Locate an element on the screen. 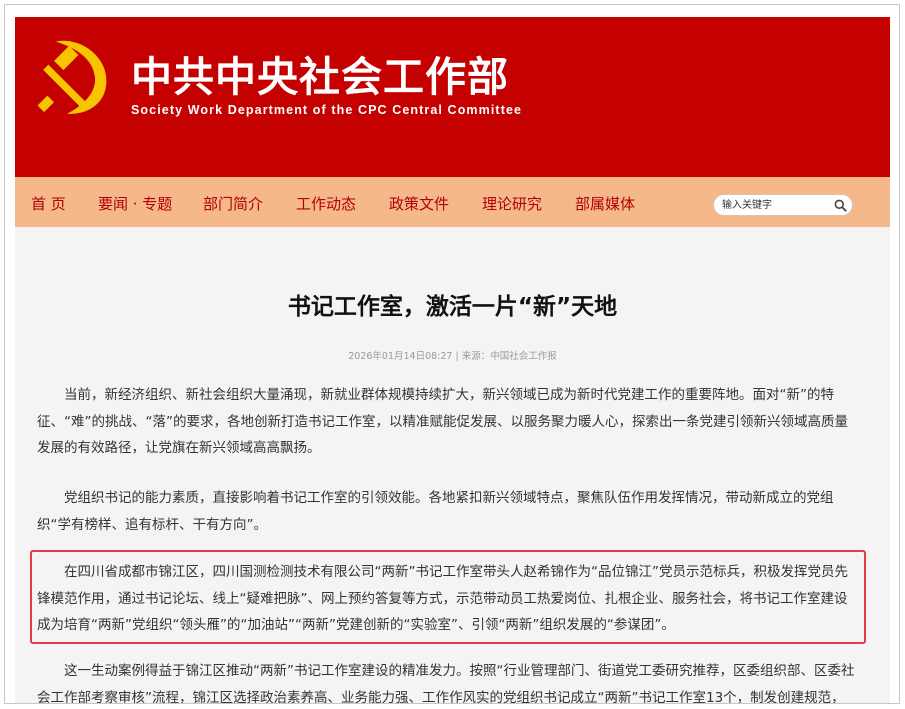 This screenshot has height=709, width=905. nav-home: 首 页 is located at coordinates (48, 203).